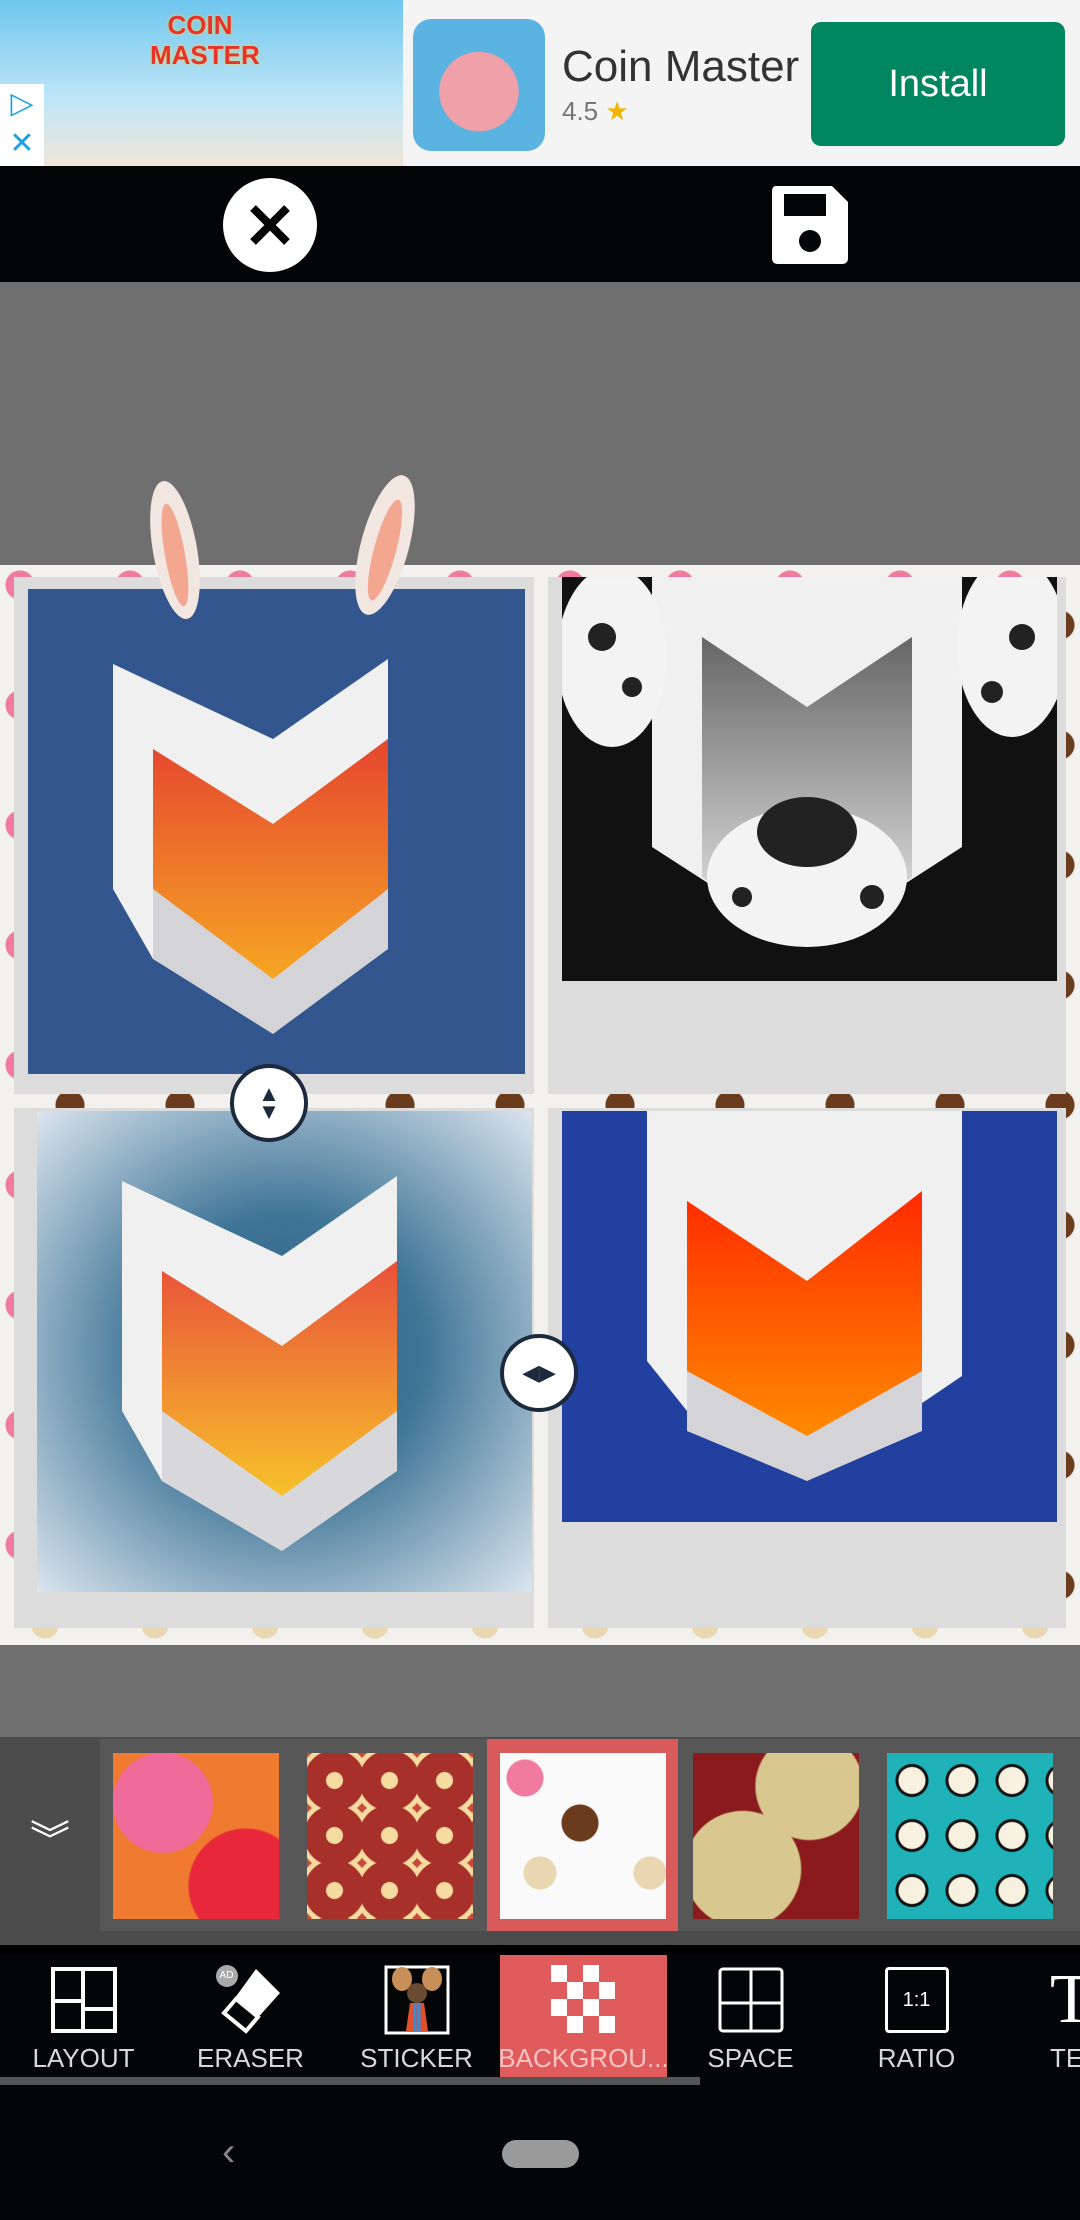 Image resolution: width=1080 pixels, height=2220 pixels. I want to click on tool-label: SPACE, so click(750, 2058).